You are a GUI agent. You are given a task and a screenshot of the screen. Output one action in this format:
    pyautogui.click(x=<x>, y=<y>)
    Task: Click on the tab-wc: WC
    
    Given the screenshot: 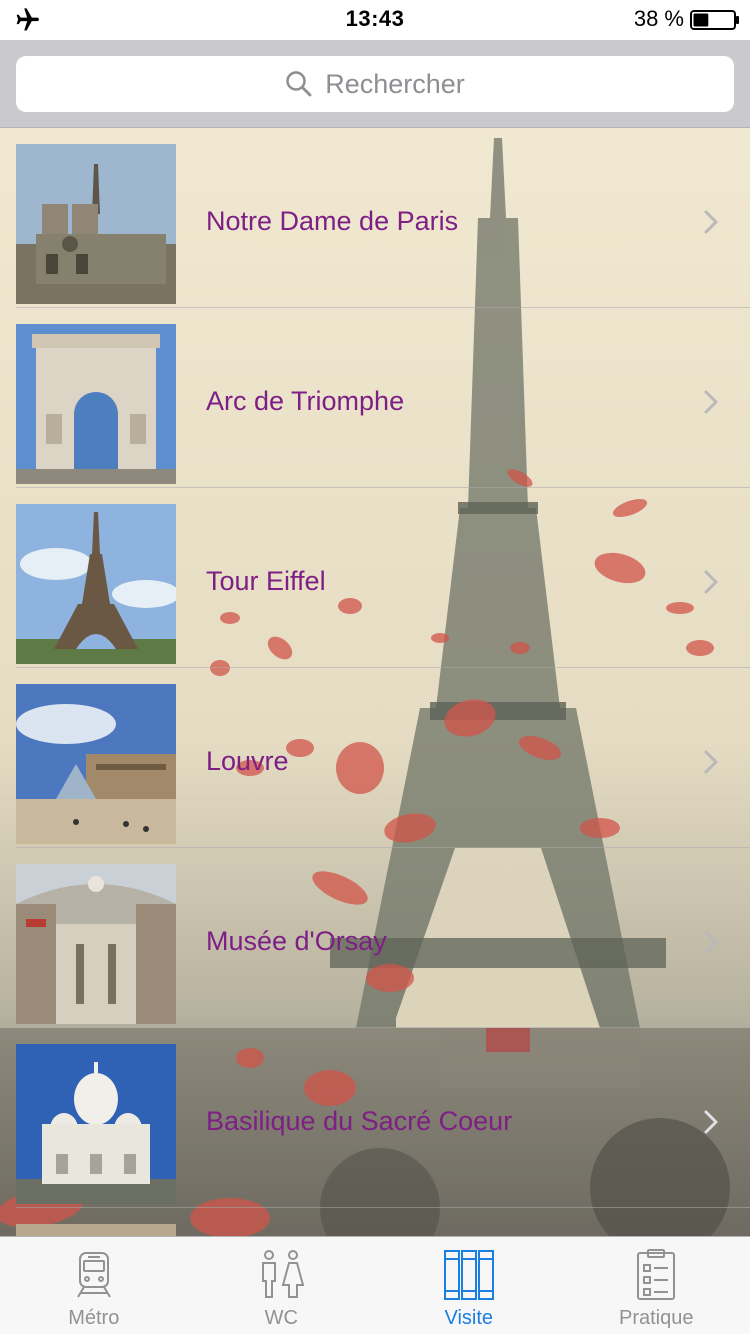 What is the action you would take?
    pyautogui.click(x=282, y=1285)
    